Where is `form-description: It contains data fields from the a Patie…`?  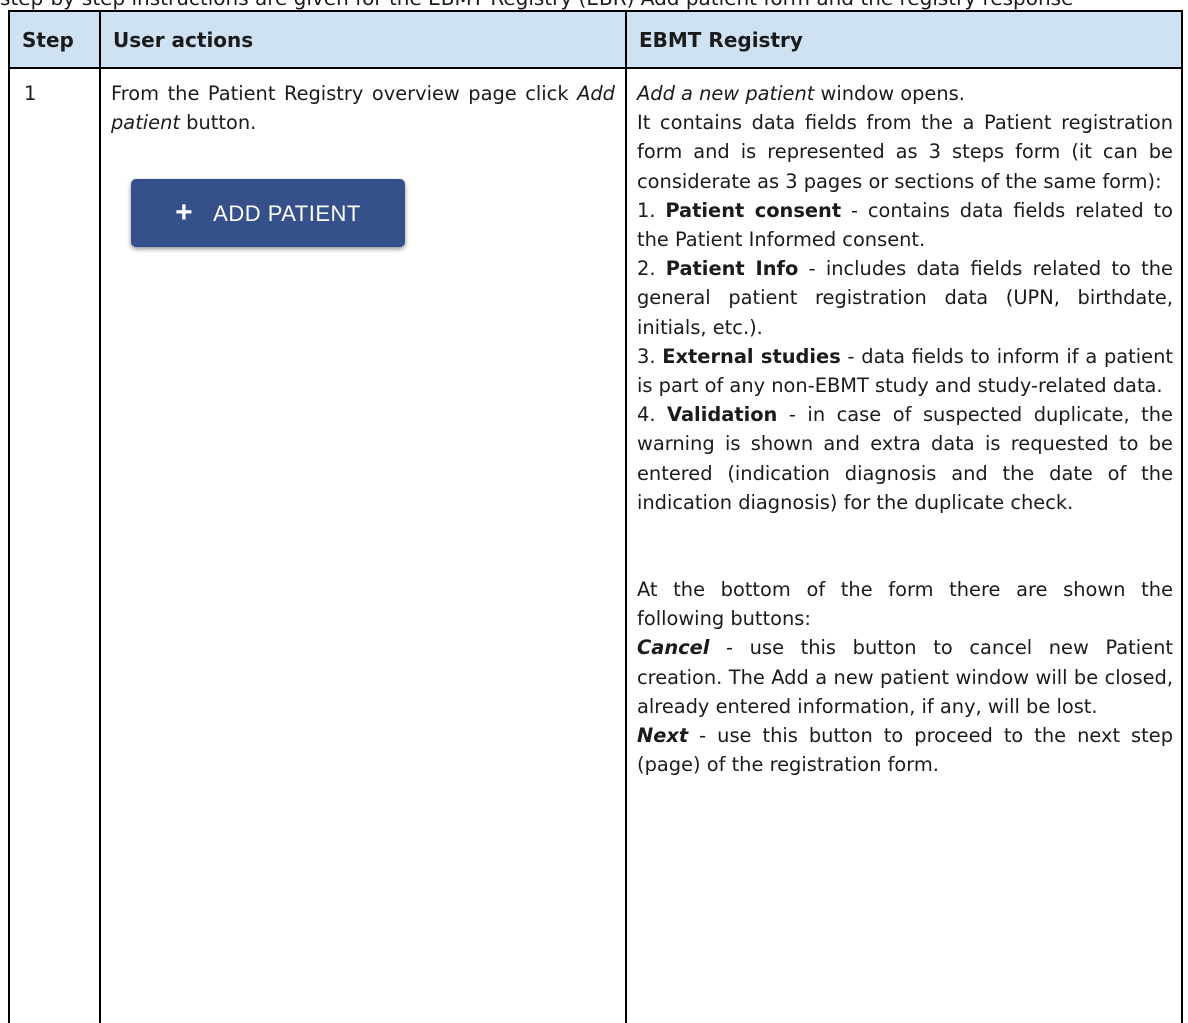
form-description: It contains data fields from the a Patie… is located at coordinates (905, 152).